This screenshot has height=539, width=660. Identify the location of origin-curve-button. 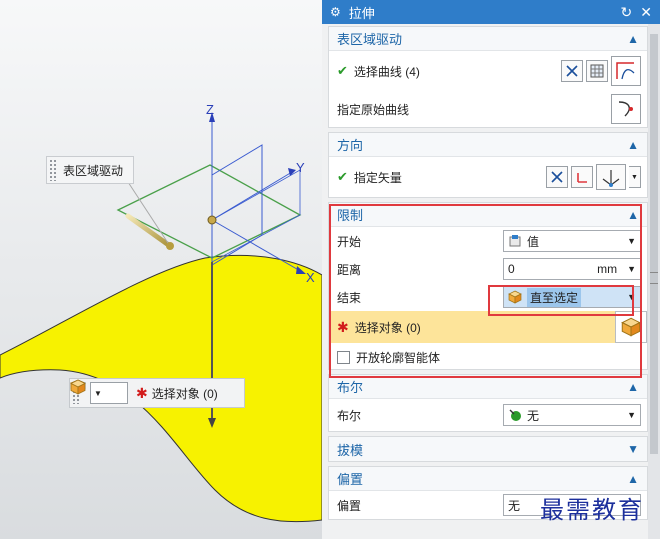
(626, 109).